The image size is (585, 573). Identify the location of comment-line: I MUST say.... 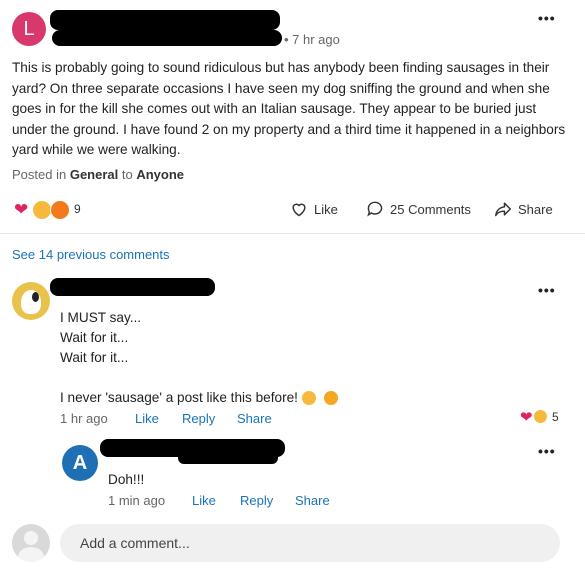
(101, 317).